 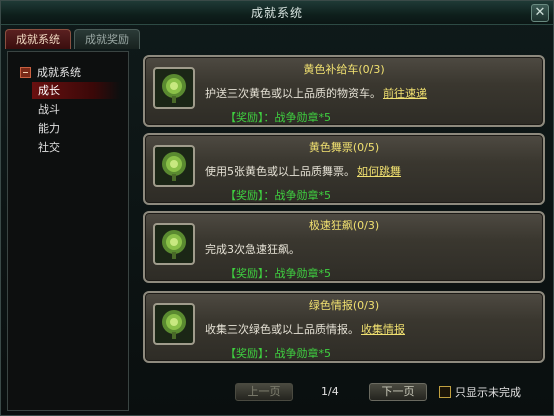 I want to click on achievement-desc: 使用5张黄色或以上品质舞票。 如何跳舞, so click(x=303, y=171).